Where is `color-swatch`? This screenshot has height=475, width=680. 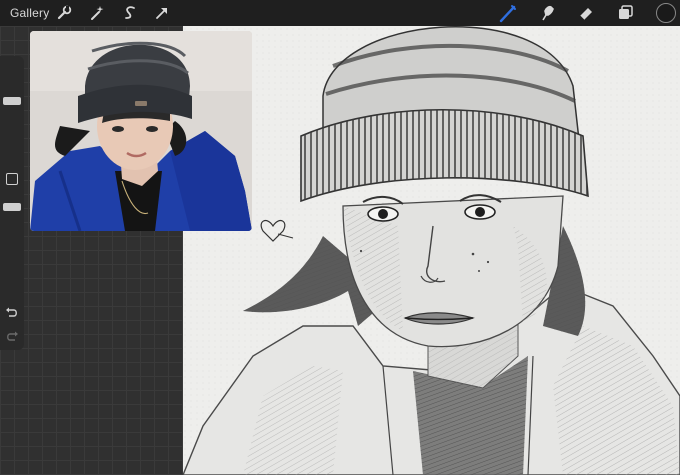
color-swatch is located at coordinates (666, 13).